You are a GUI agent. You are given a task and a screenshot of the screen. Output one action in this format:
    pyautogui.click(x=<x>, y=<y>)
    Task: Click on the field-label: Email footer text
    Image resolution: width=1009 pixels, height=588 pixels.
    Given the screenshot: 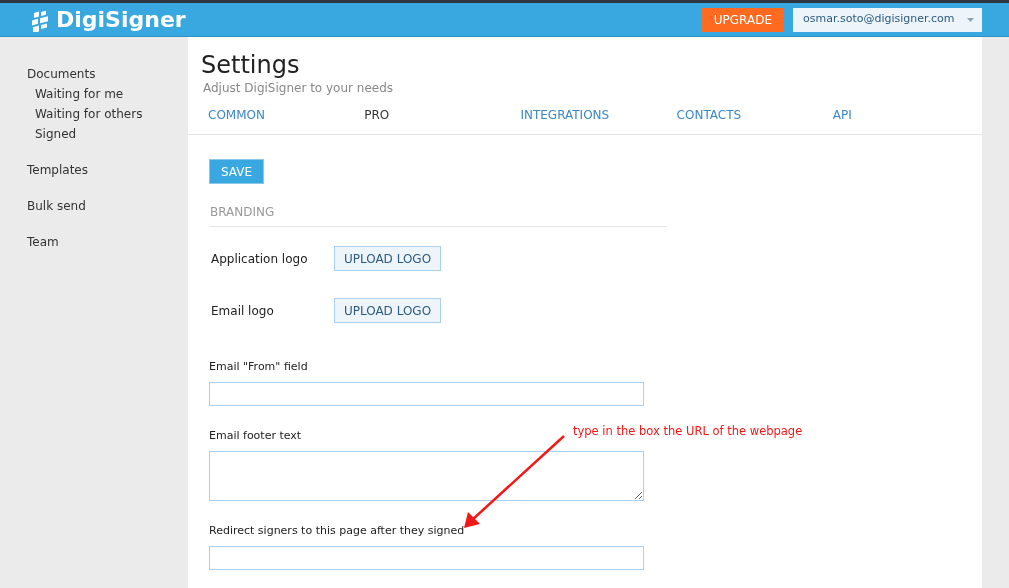 What is the action you would take?
    pyautogui.click(x=255, y=436)
    